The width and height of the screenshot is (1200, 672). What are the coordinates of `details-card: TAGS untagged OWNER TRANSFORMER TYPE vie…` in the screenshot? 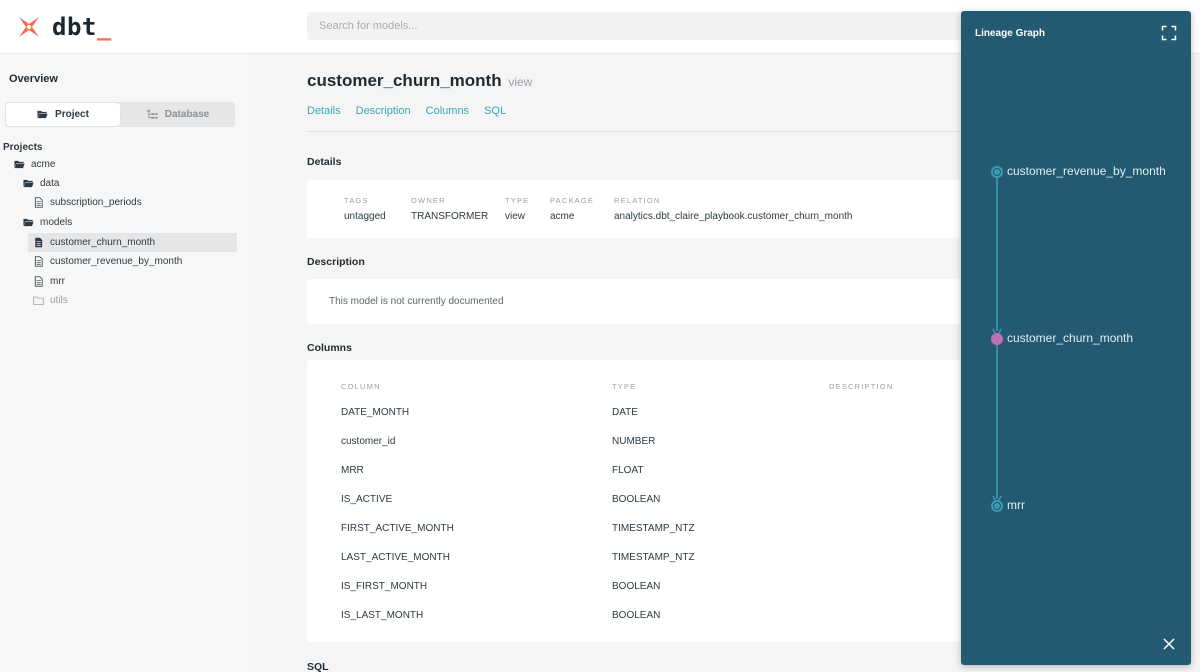 It's located at (633, 209).